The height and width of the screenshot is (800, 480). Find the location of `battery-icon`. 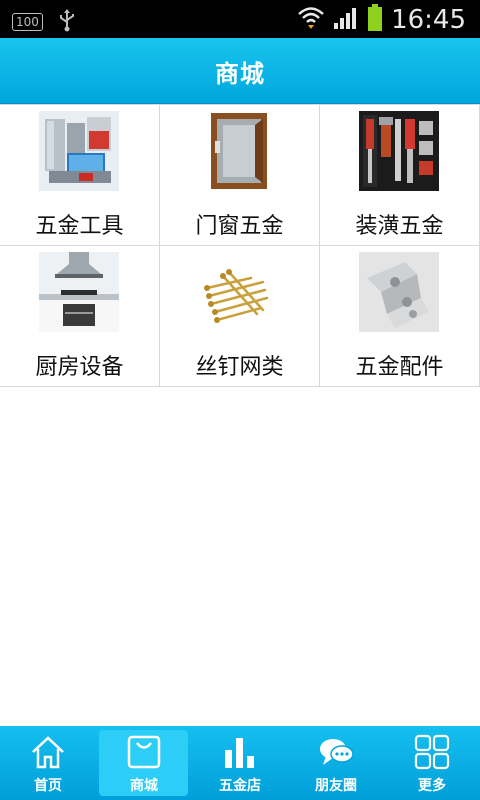

battery-icon is located at coordinates (375, 20).